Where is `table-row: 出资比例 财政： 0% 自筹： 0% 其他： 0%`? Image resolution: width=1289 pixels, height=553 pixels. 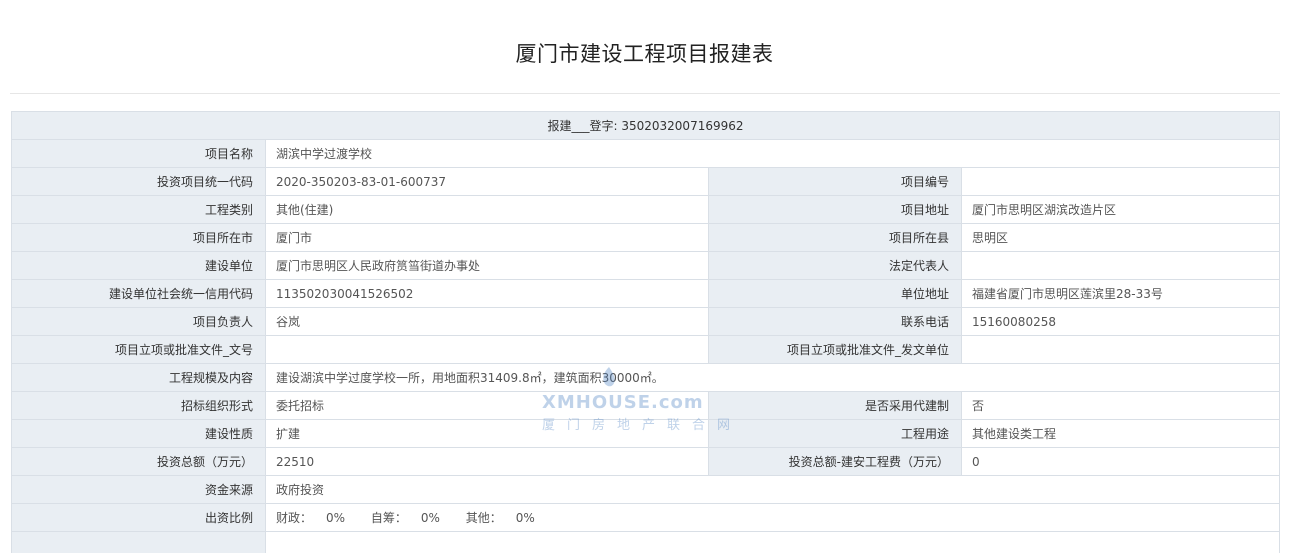
table-row: 出资比例 财政： 0% 自筹： 0% 其他： 0% is located at coordinates (646, 517).